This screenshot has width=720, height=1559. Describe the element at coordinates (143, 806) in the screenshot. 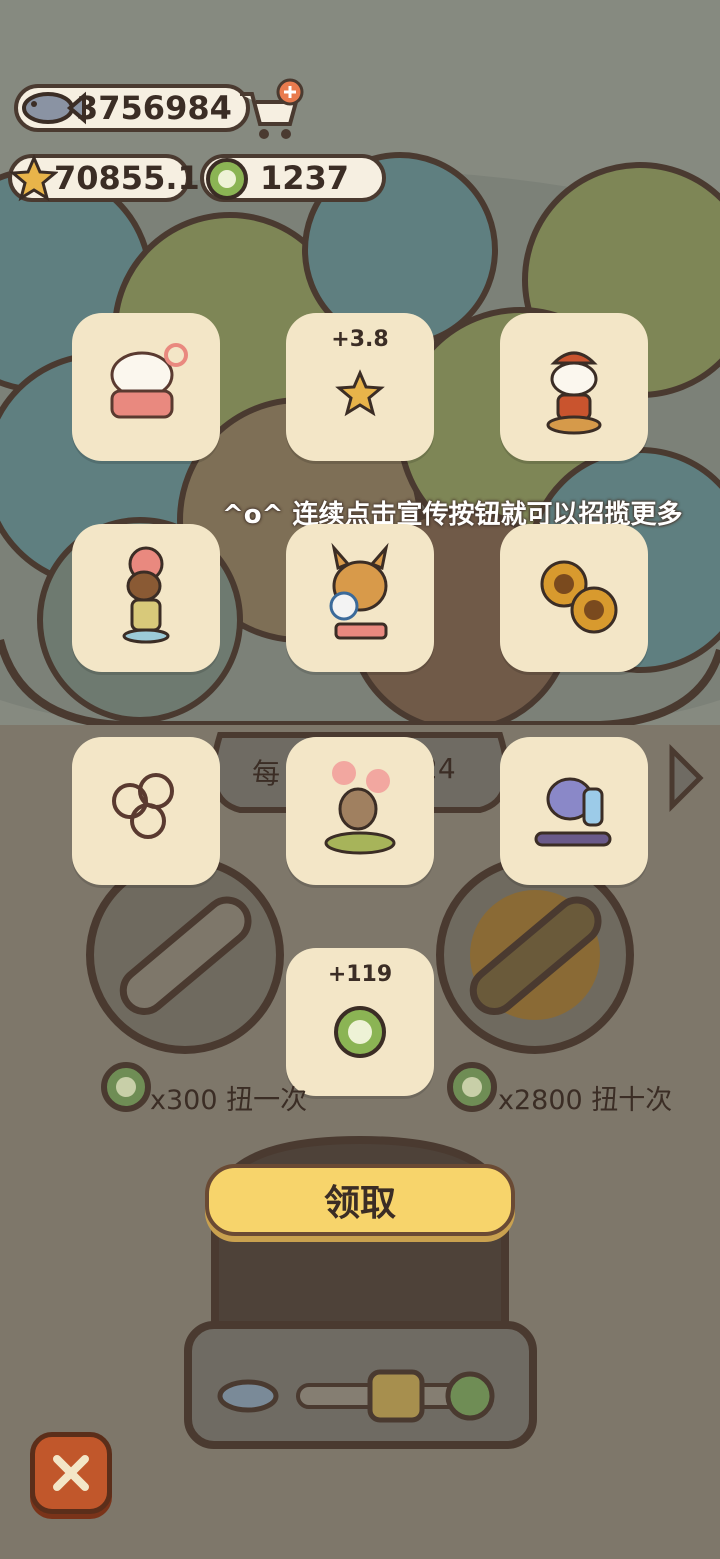

I see `ring-pile-icon` at that location.